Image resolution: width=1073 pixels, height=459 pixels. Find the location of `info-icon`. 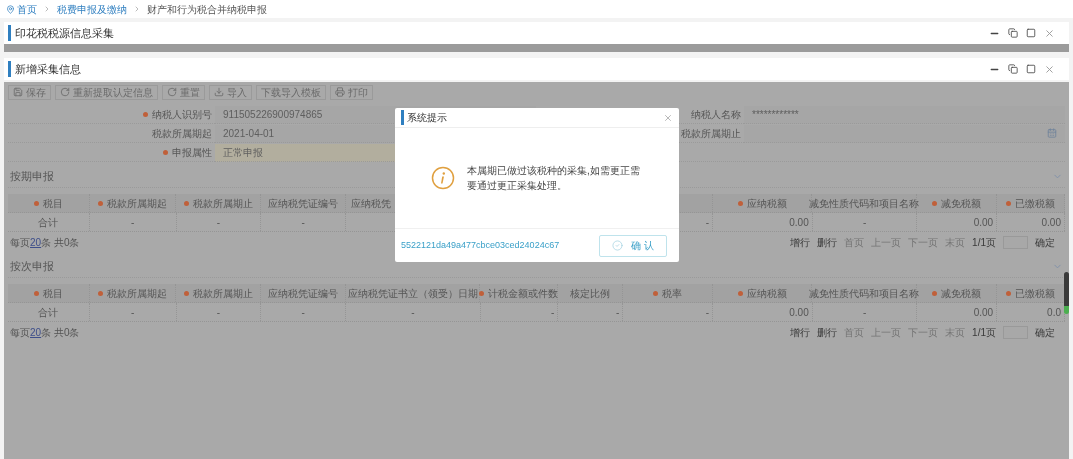

info-icon is located at coordinates (443, 178).